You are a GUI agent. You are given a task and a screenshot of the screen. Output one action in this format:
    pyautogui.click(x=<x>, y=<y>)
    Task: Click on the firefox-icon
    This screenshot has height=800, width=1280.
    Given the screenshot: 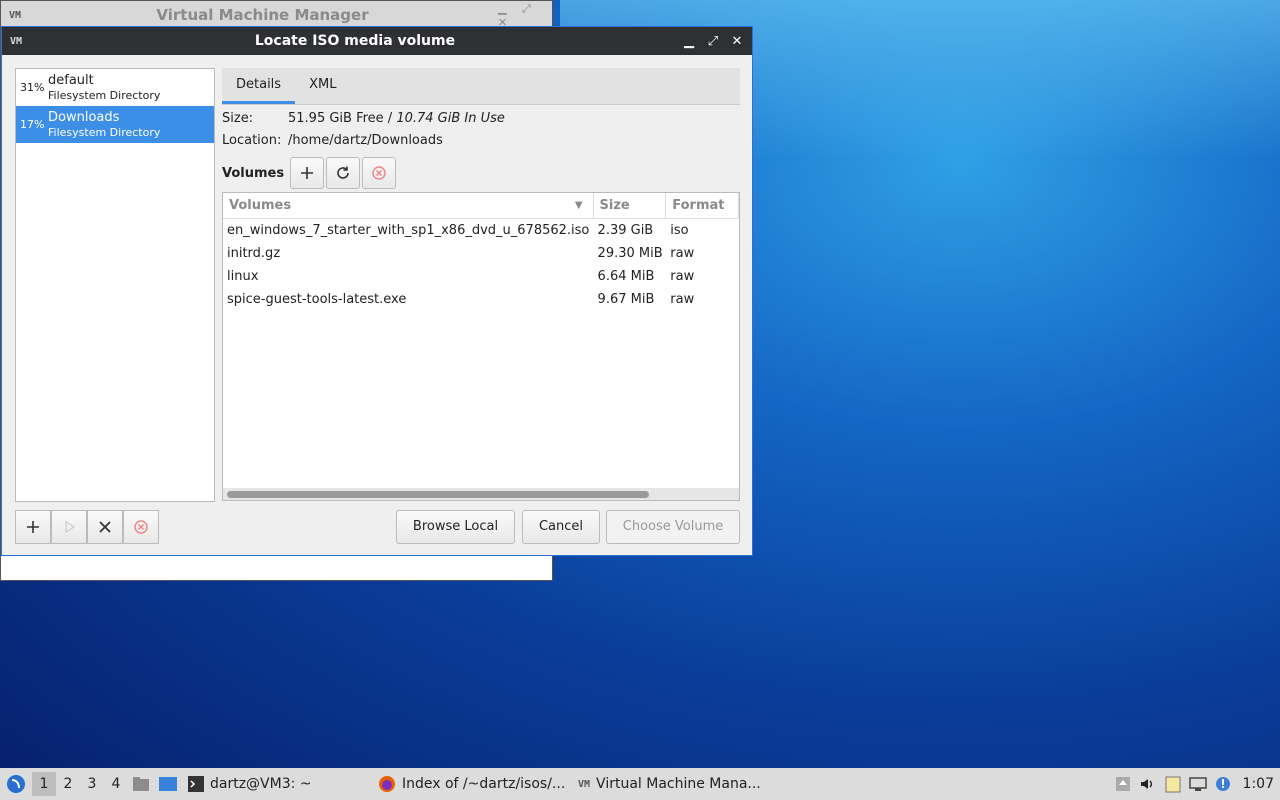 What is the action you would take?
    pyautogui.click(x=387, y=784)
    